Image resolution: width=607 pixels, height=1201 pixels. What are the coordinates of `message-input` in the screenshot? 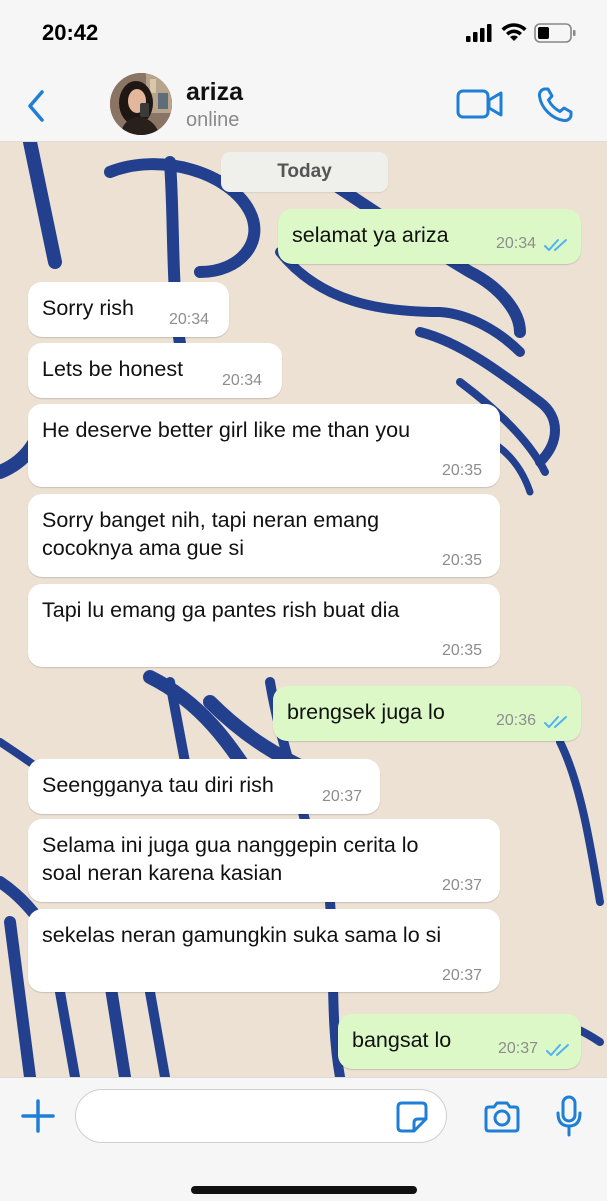 It's located at (261, 1116).